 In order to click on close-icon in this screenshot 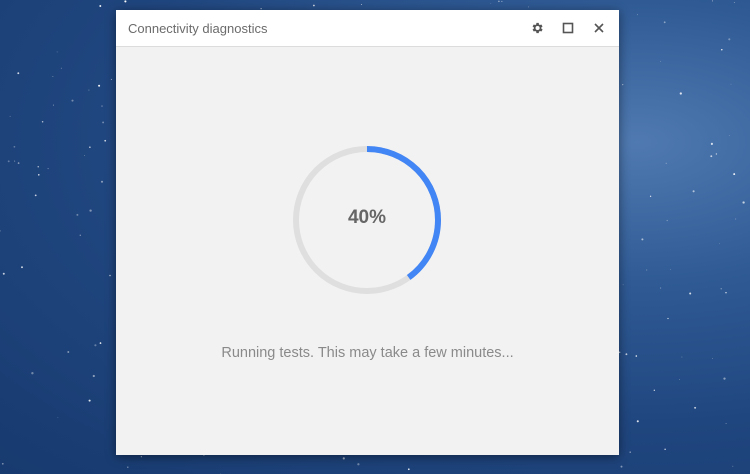, I will do `click(599, 28)`.